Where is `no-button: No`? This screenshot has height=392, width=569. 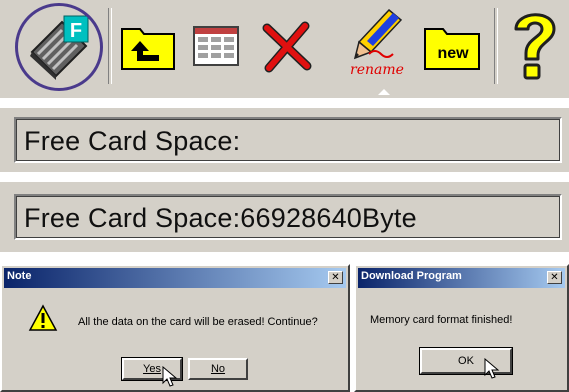 no-button: No is located at coordinates (218, 369).